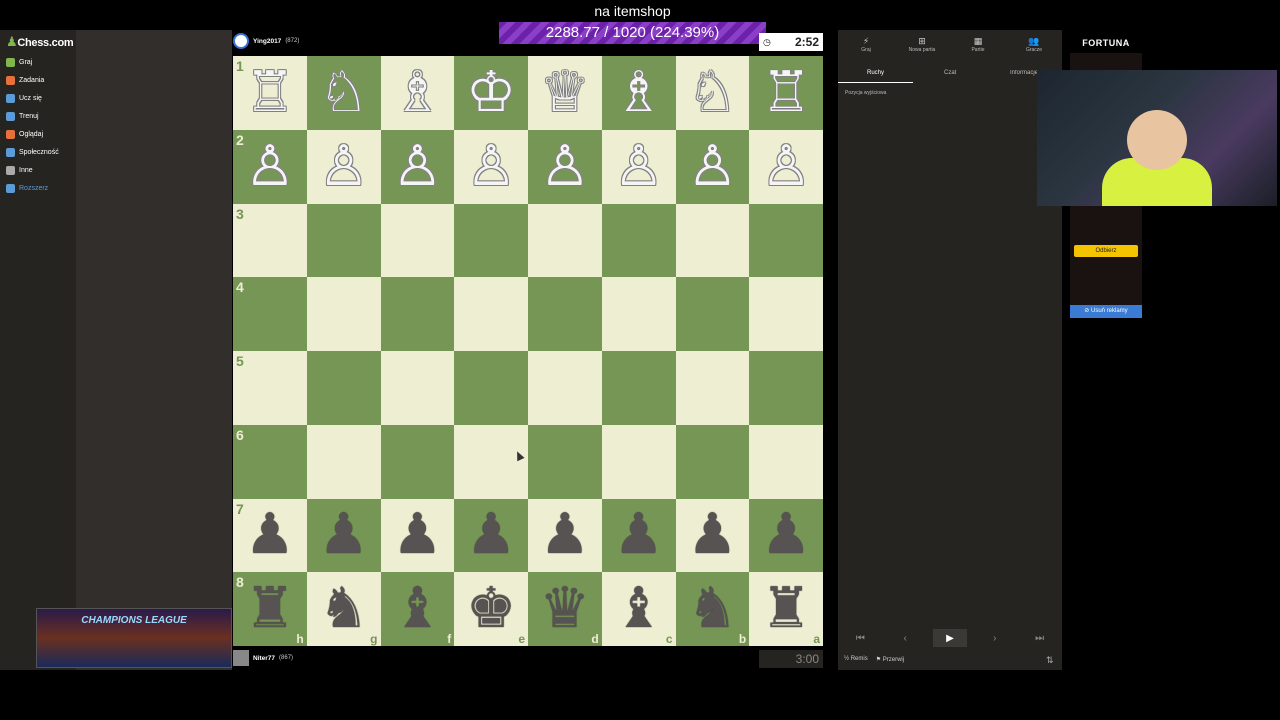 This screenshot has width=1280, height=720. What do you see at coordinates (270, 609) in the screenshot?
I see `board-square: 8 h ♜` at bounding box center [270, 609].